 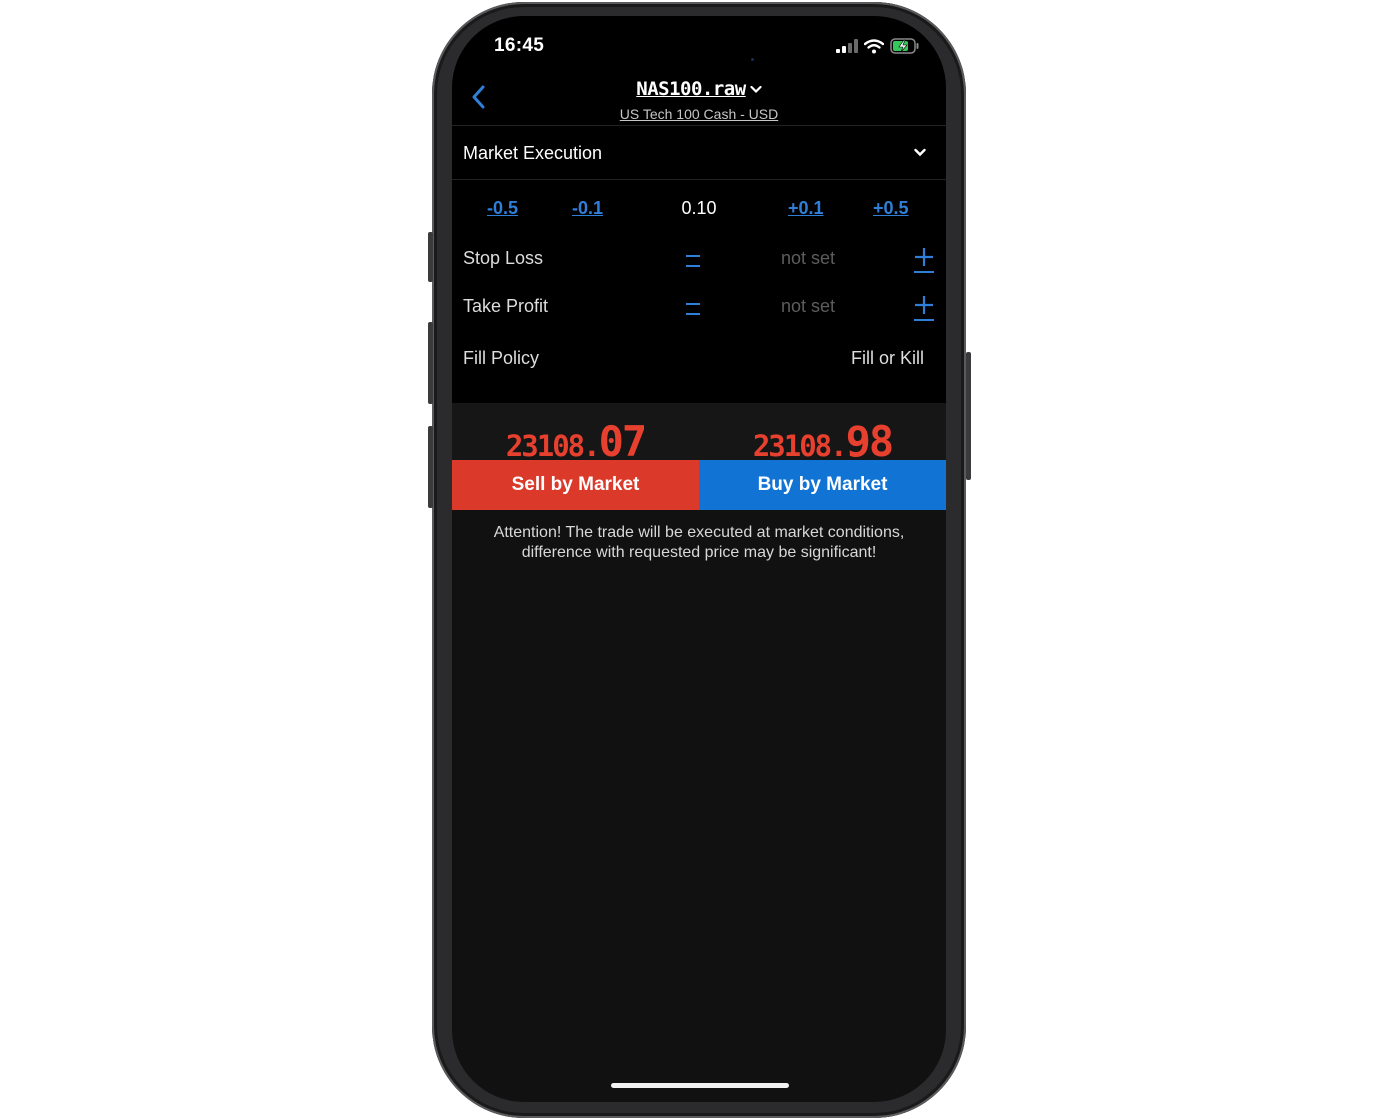 I want to click on stop-loss-plus-button, so click(x=924, y=260).